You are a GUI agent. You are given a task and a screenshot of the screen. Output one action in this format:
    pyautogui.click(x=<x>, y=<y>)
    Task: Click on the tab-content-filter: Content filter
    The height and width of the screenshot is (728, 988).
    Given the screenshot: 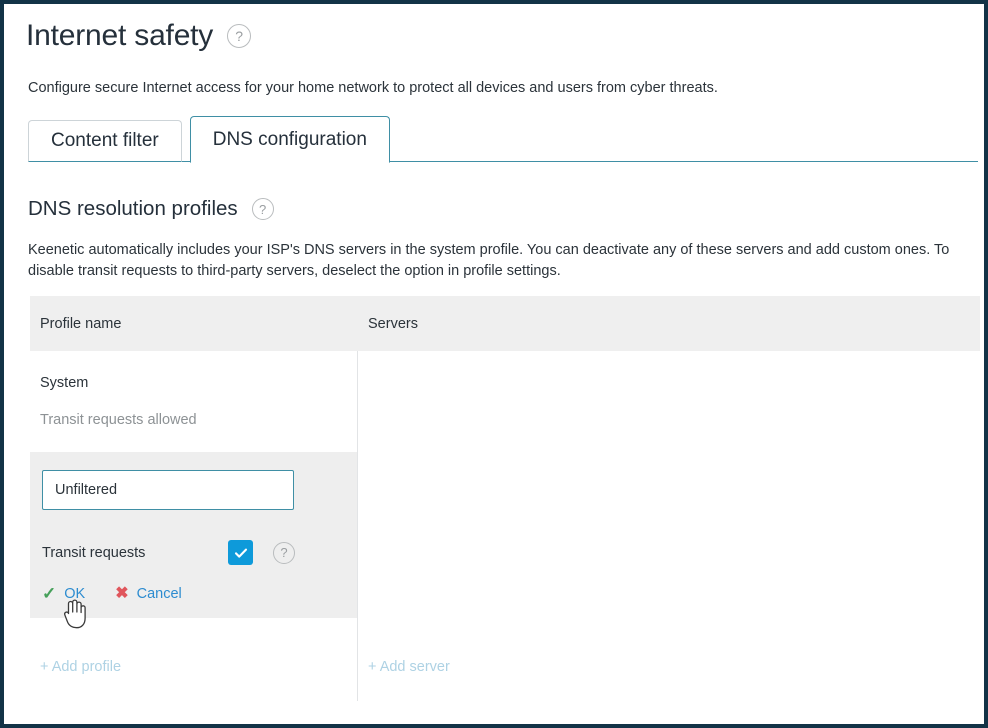 What is the action you would take?
    pyautogui.click(x=105, y=141)
    